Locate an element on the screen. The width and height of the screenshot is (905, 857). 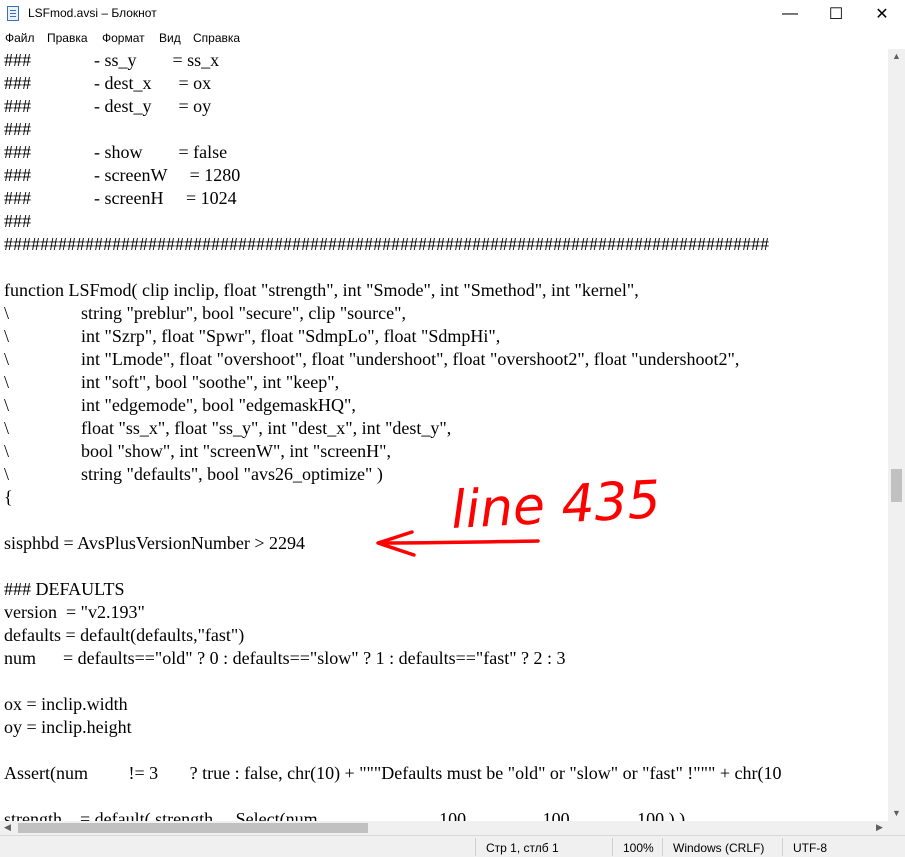
title-bar: LSFmod.avsi – Блокнот — ☐ ✕ is located at coordinates (452, 14).